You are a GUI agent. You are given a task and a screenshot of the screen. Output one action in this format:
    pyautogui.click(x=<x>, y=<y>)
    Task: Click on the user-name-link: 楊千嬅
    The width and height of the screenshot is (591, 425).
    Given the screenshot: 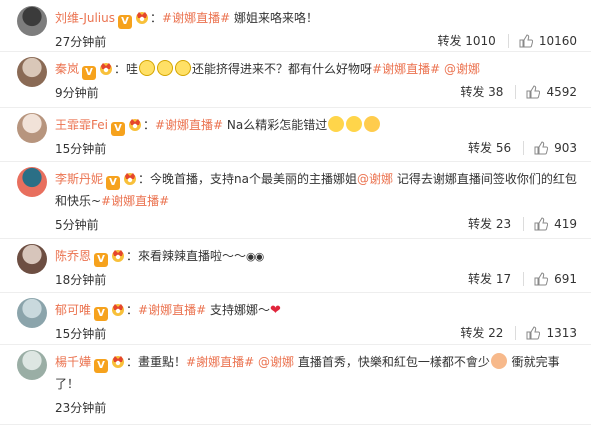 What is the action you would take?
    pyautogui.click(x=73, y=362)
    